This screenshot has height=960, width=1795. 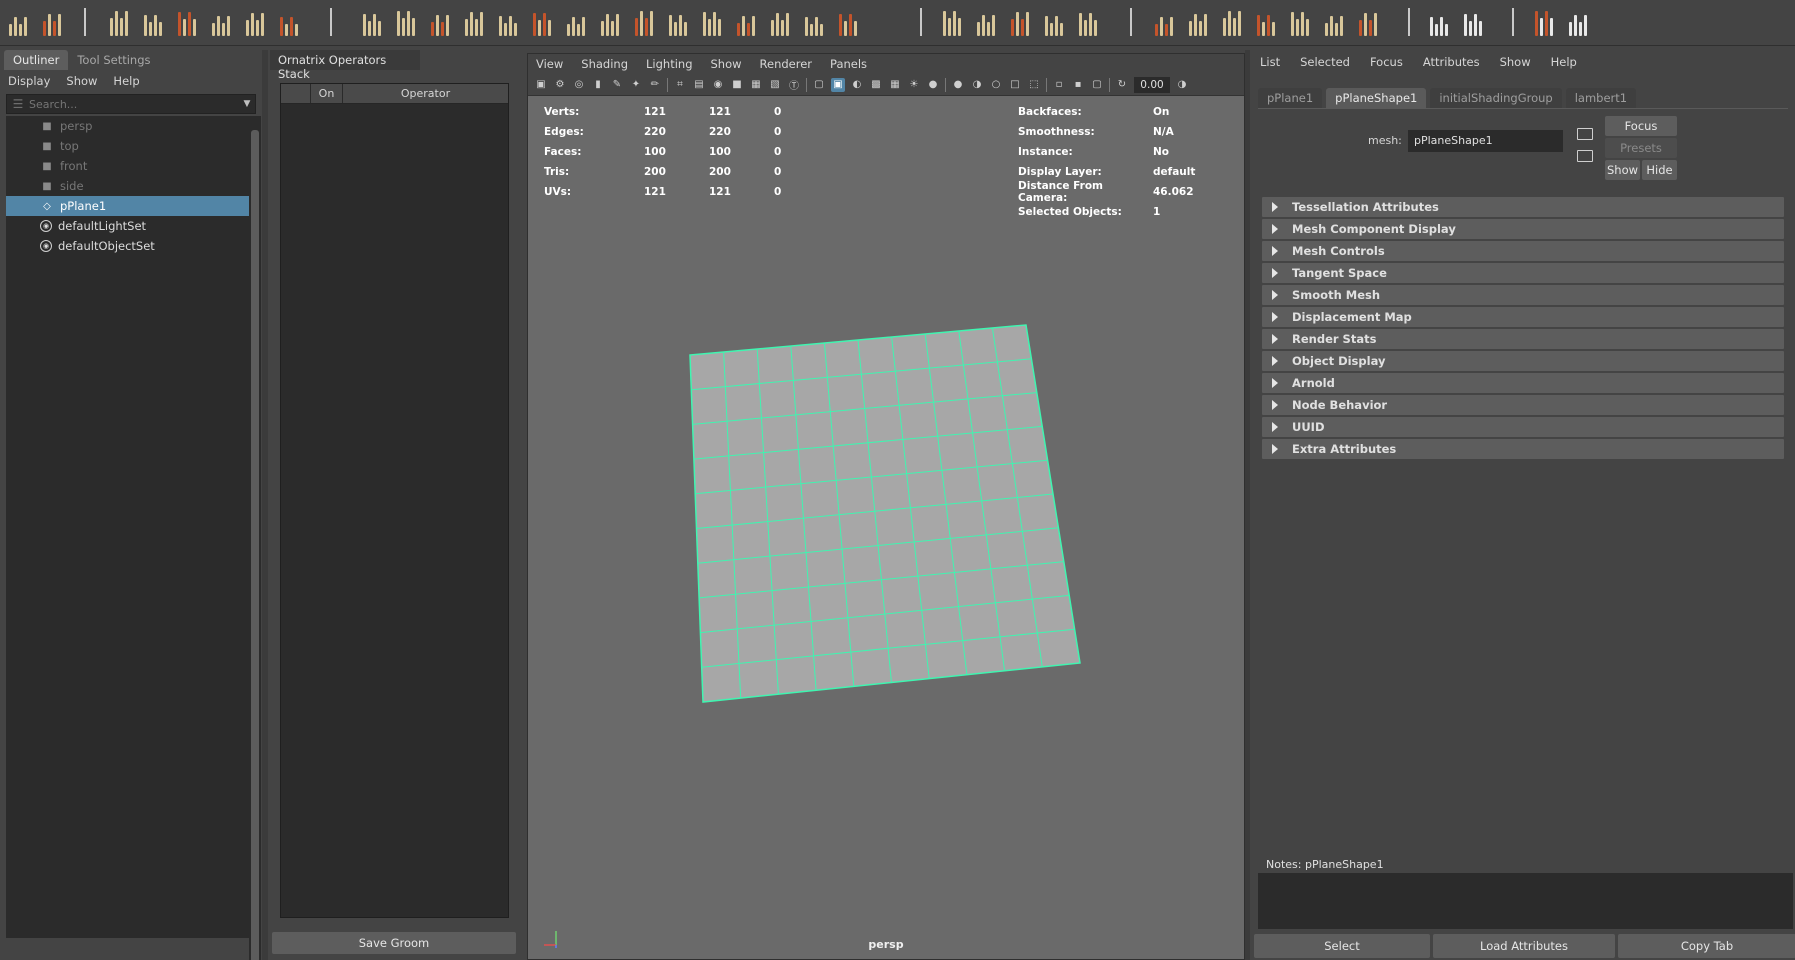 What do you see at coordinates (1641, 126) in the screenshot?
I see `focus-button: Focus` at bounding box center [1641, 126].